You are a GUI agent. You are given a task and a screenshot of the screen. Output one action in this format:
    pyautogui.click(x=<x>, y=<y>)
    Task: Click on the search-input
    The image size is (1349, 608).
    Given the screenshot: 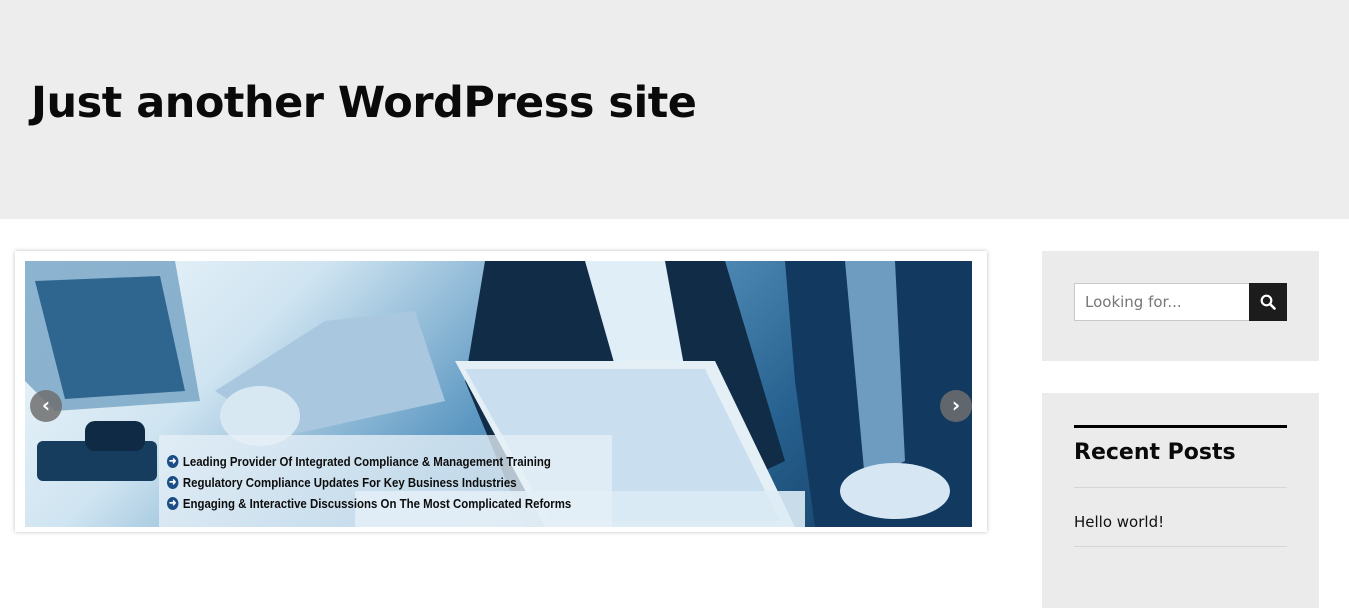 What is the action you would take?
    pyautogui.click(x=1162, y=302)
    